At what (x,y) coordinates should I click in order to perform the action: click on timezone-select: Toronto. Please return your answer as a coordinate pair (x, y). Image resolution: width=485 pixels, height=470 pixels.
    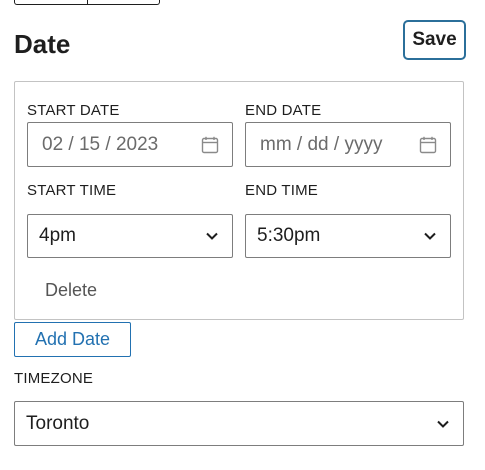
    Looking at the image, I should click on (239, 423).